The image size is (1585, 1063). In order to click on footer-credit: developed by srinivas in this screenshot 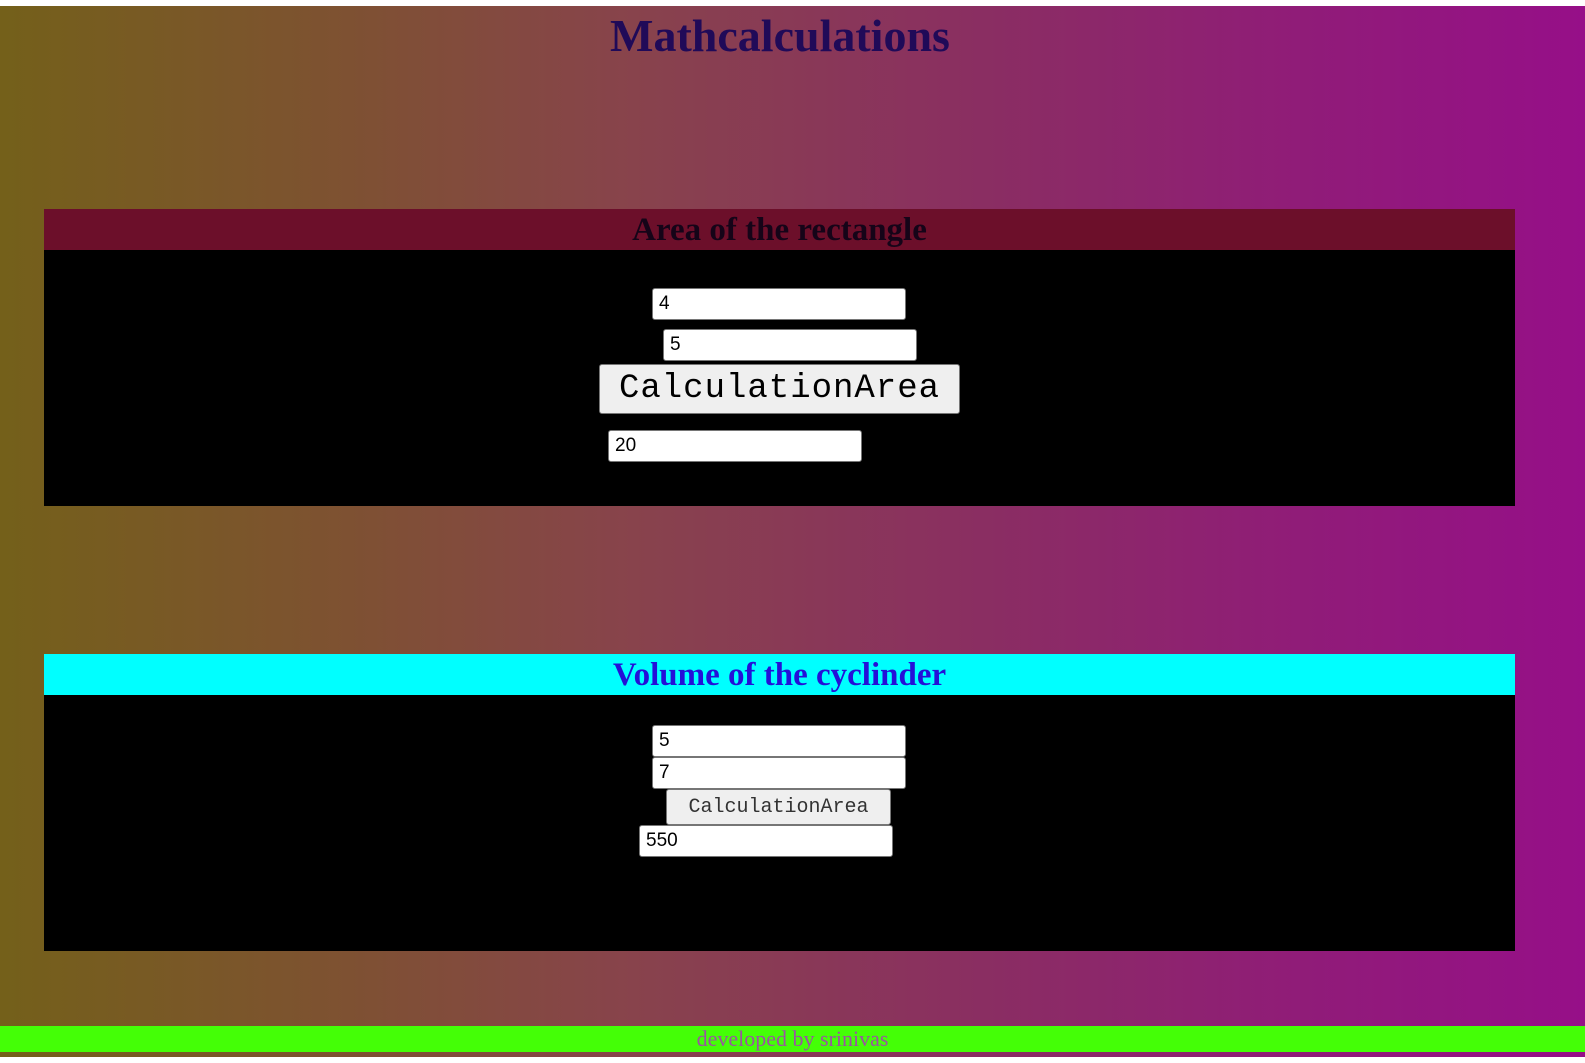, I will do `click(792, 1039)`.